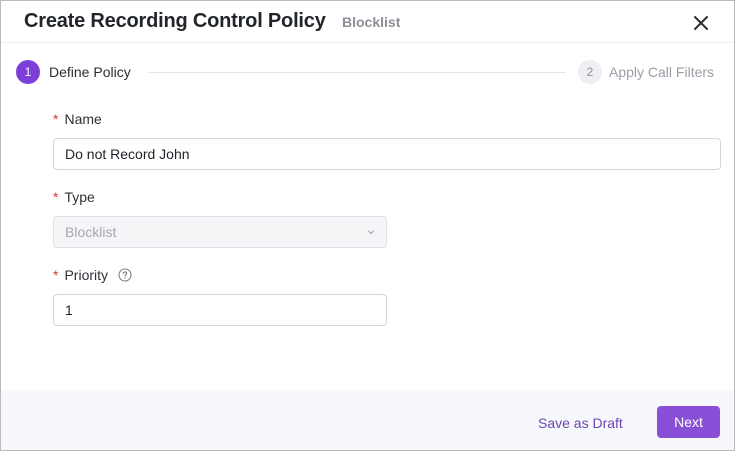 Image resolution: width=735 pixels, height=451 pixels. I want to click on close-button, so click(701, 23).